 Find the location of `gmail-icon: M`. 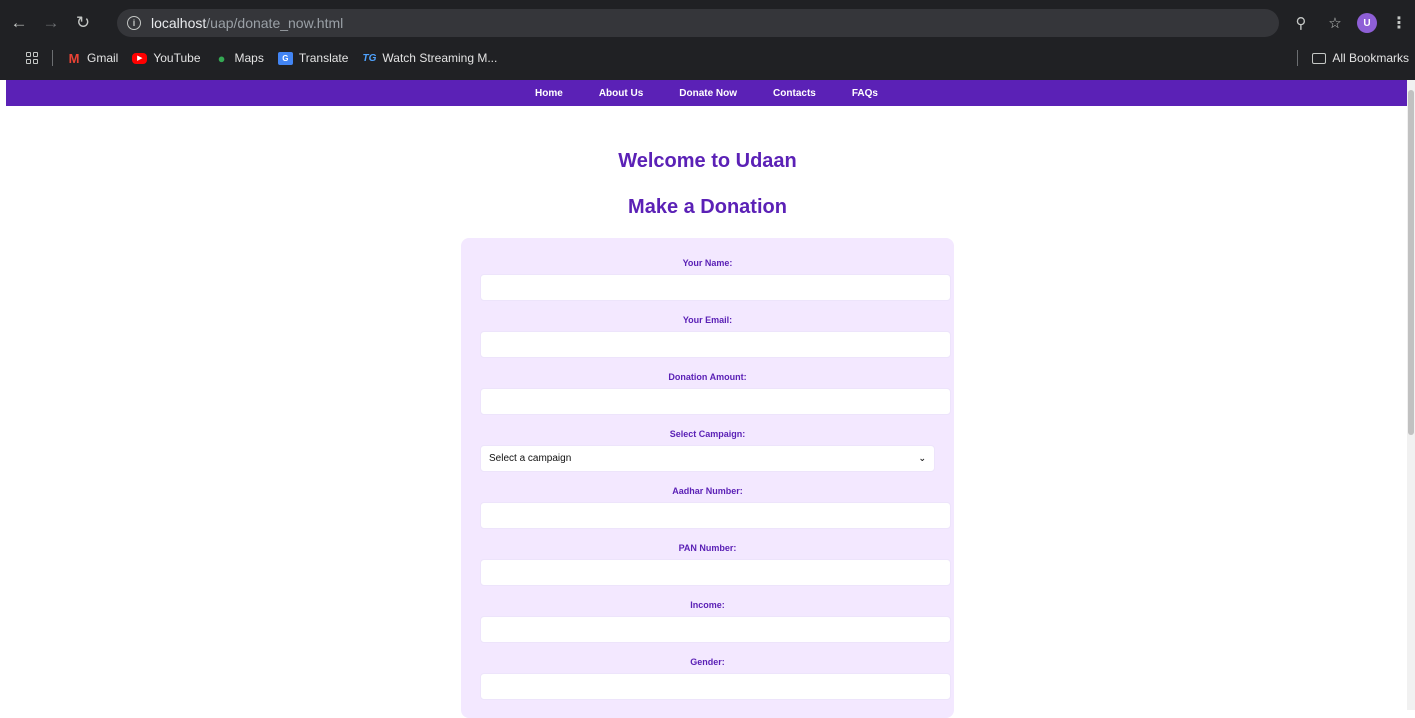

gmail-icon: M is located at coordinates (74, 58).